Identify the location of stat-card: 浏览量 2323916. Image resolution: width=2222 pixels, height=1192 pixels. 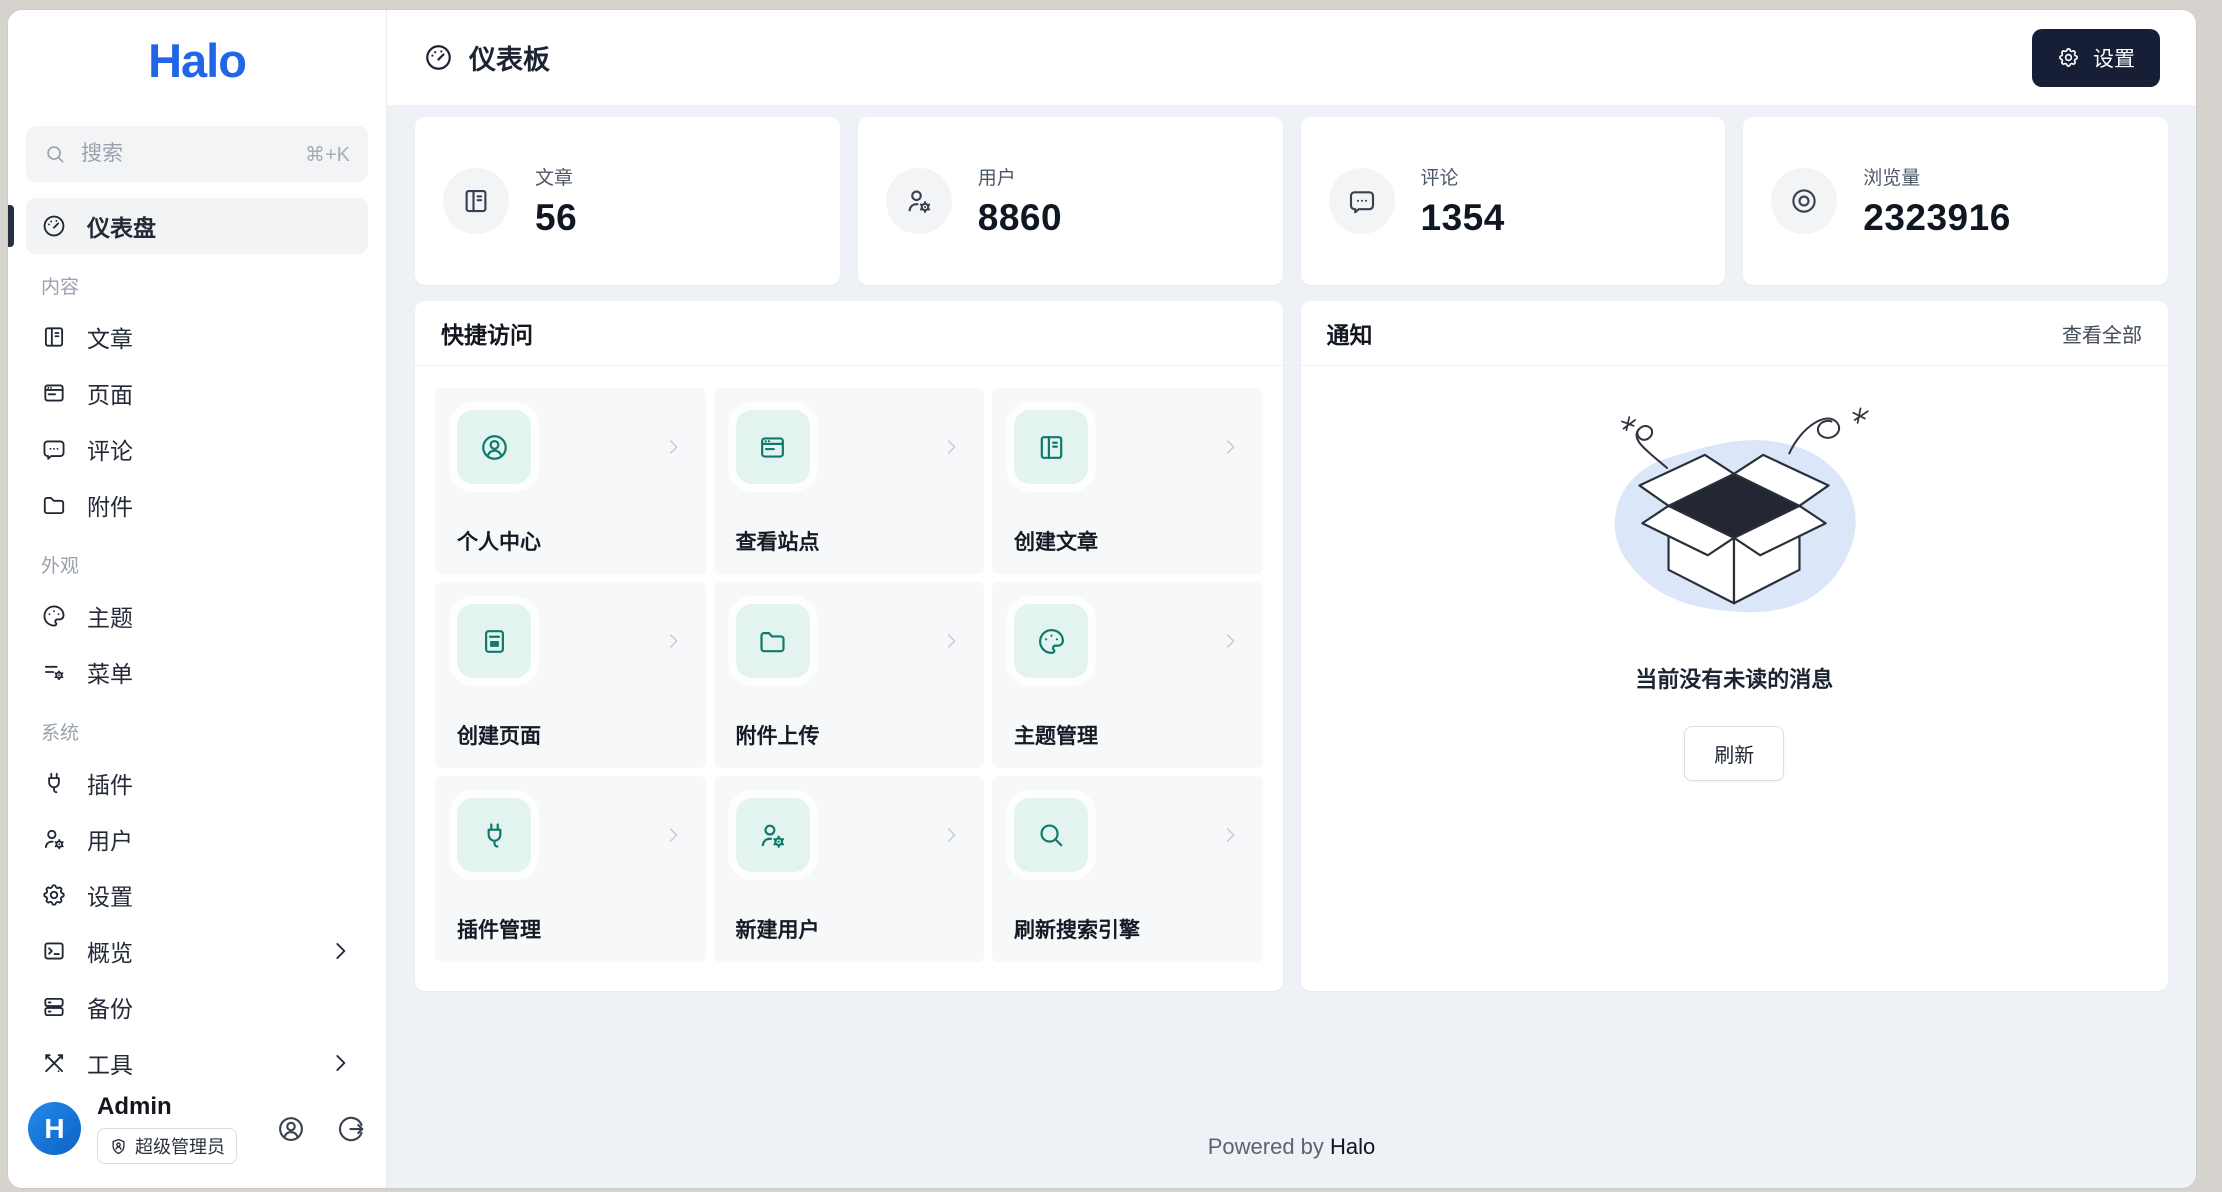
(1955, 201).